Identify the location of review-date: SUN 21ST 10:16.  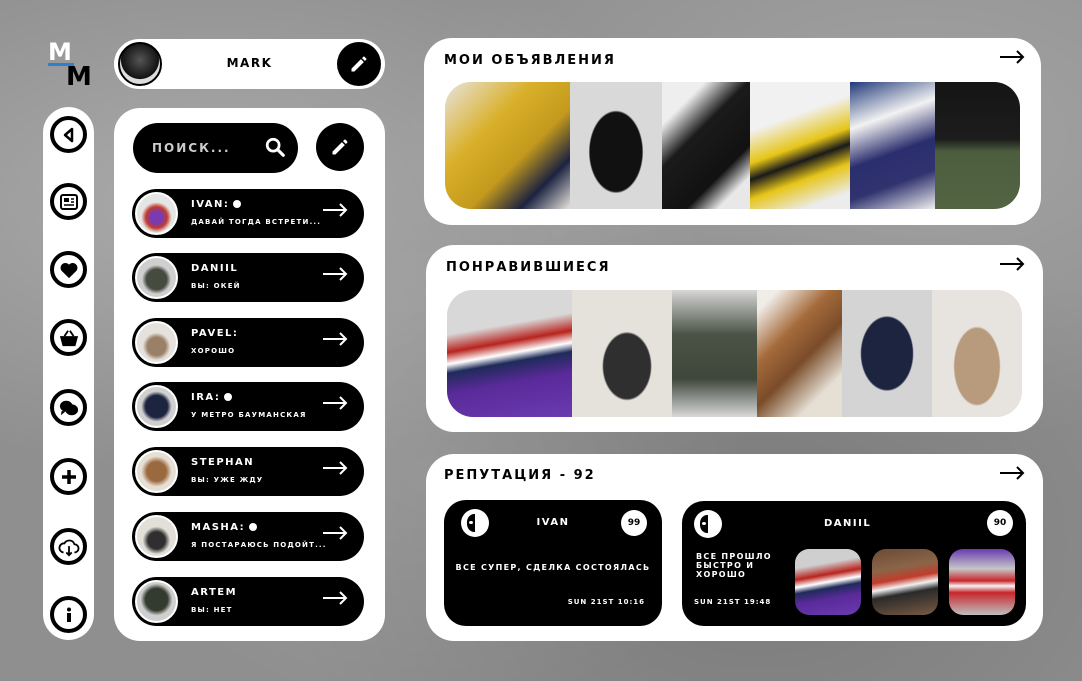
(606, 602).